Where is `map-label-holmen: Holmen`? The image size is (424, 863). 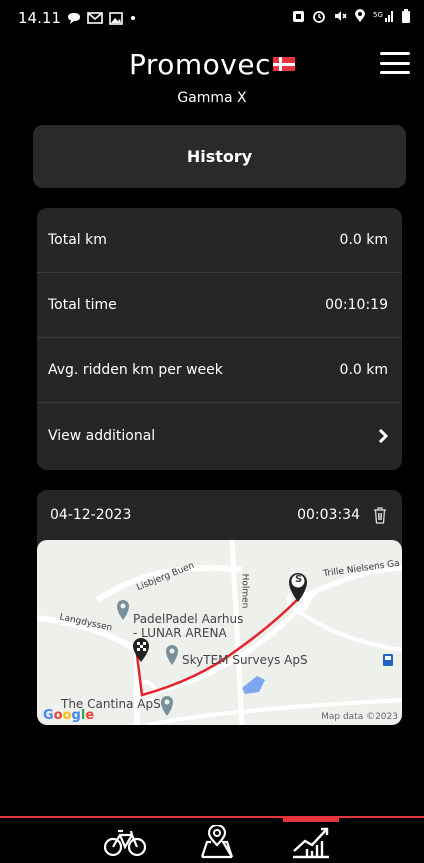 map-label-holmen: Holmen is located at coordinates (244, 591).